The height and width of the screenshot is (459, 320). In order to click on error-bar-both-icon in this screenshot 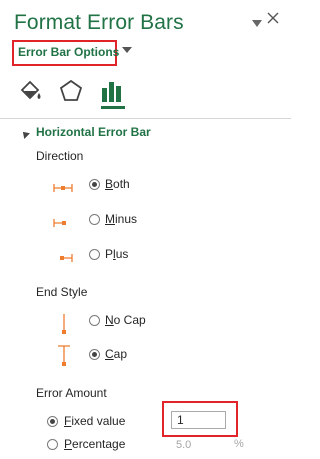, I will do `click(62, 188)`.